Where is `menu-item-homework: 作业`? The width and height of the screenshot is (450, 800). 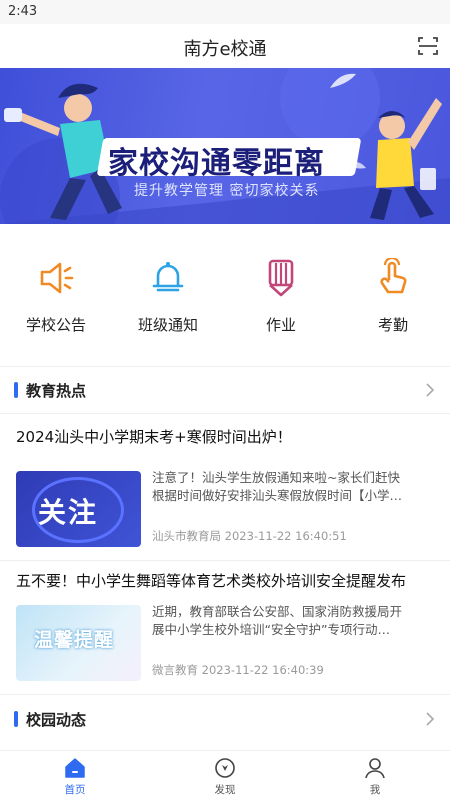
menu-item-homework: 作业 is located at coordinates (281, 296).